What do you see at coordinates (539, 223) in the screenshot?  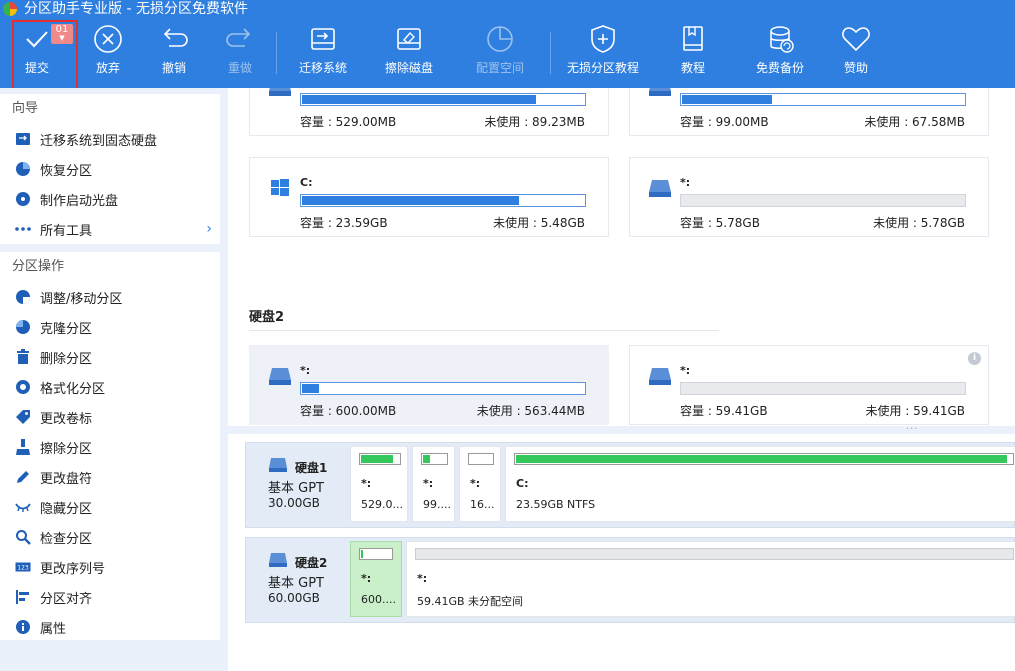 I see `free-text: 未使用 : 5.48GB` at bounding box center [539, 223].